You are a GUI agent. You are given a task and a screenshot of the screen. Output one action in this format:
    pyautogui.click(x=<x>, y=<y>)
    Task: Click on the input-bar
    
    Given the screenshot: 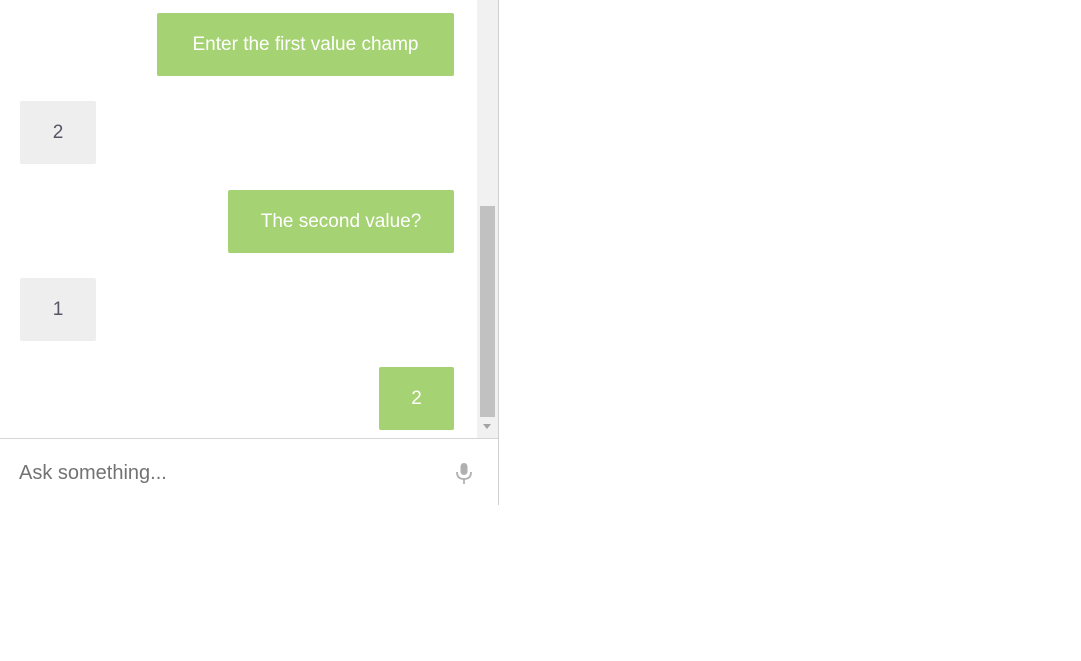 What is the action you would take?
    pyautogui.click(x=249, y=472)
    